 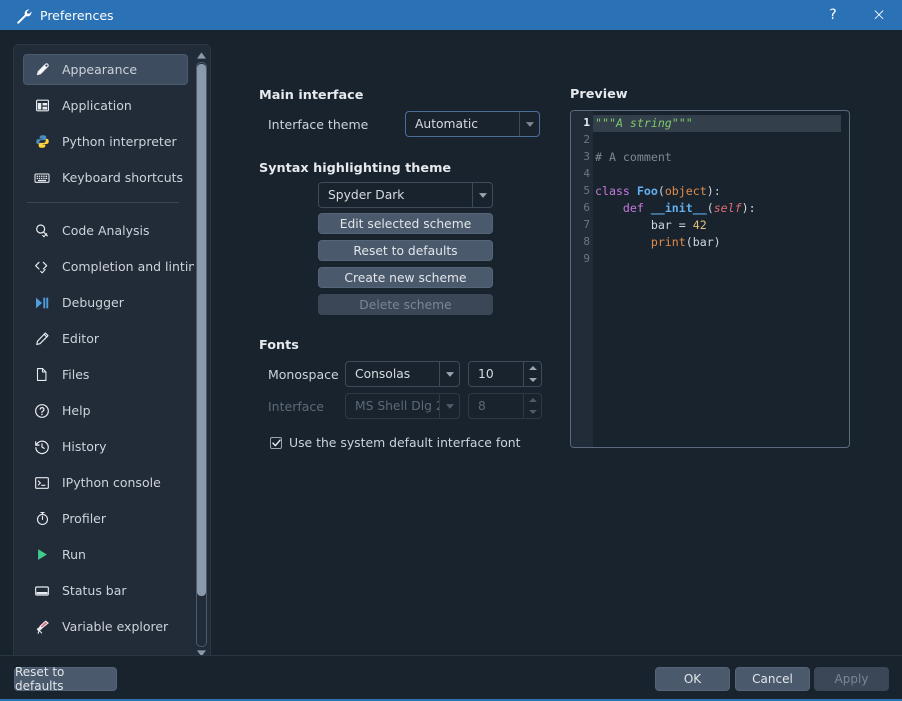 What do you see at coordinates (505, 374) in the screenshot?
I see `monospace-font-size-spinbox: 10` at bounding box center [505, 374].